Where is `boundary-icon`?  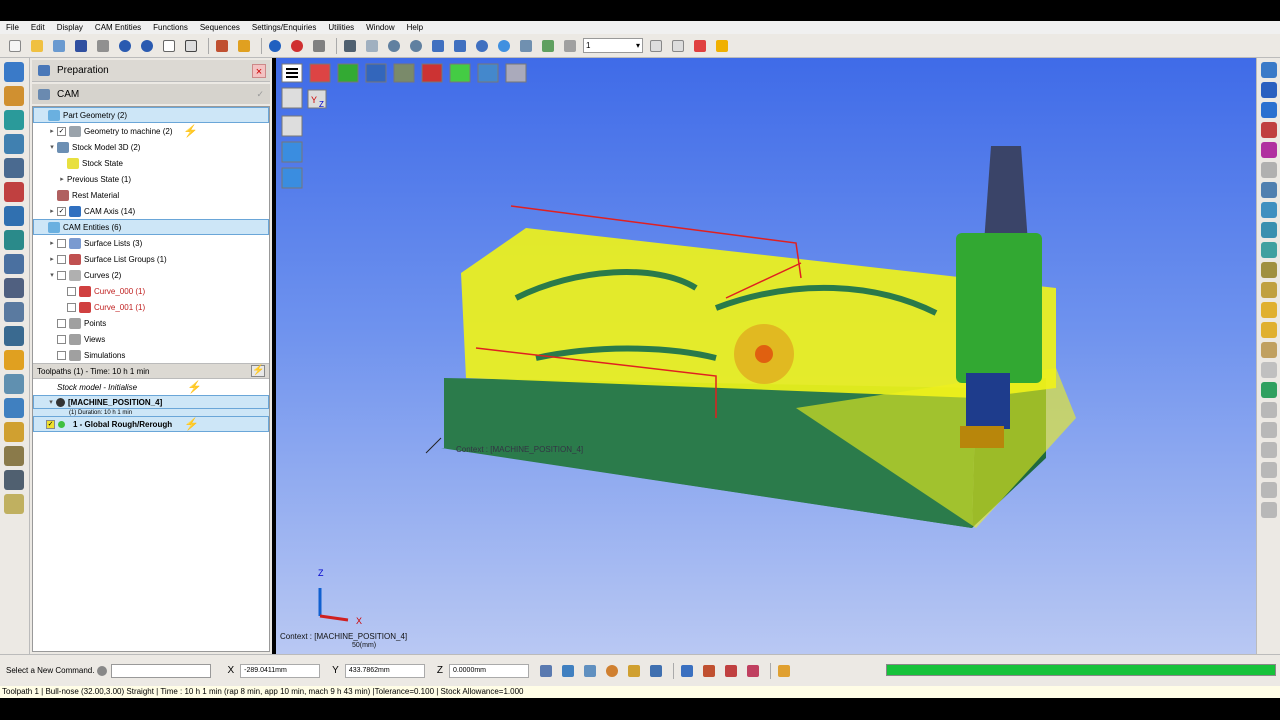
boundary-icon is located at coordinates (14, 120).